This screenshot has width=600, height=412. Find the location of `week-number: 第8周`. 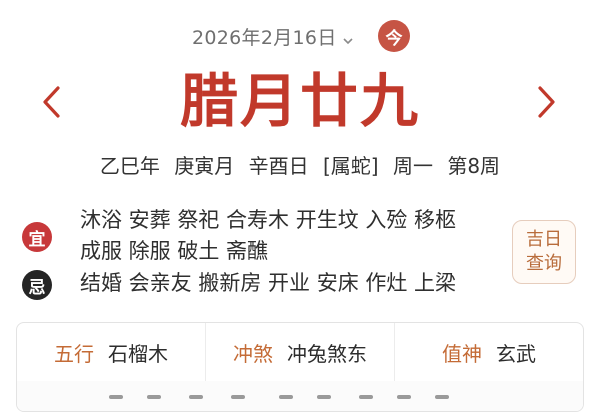

week-number: 第8周 is located at coordinates (474, 166).